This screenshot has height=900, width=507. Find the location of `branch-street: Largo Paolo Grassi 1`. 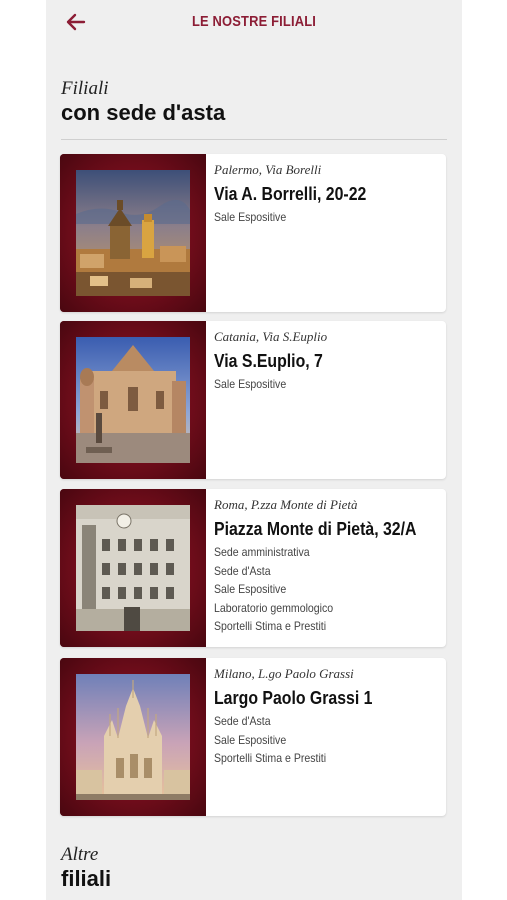

branch-street: Largo Paolo Grassi 1 is located at coordinates (293, 698).